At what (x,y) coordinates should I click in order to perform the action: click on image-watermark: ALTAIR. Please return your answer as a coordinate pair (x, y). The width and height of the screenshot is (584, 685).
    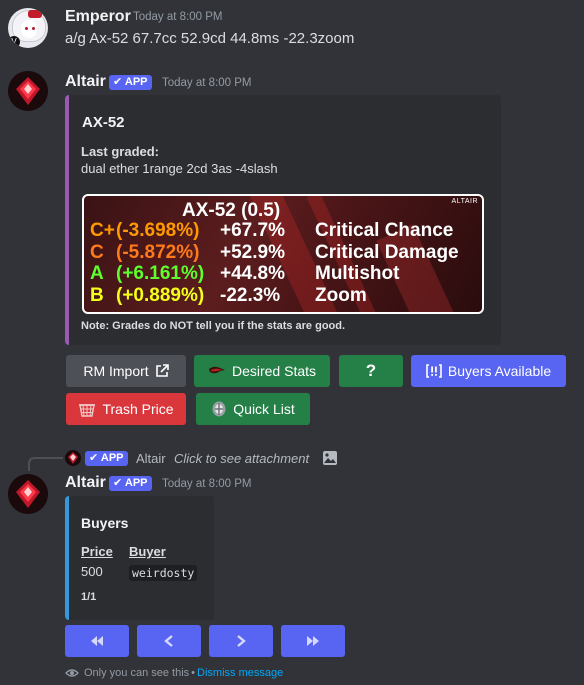
    Looking at the image, I should click on (464, 201).